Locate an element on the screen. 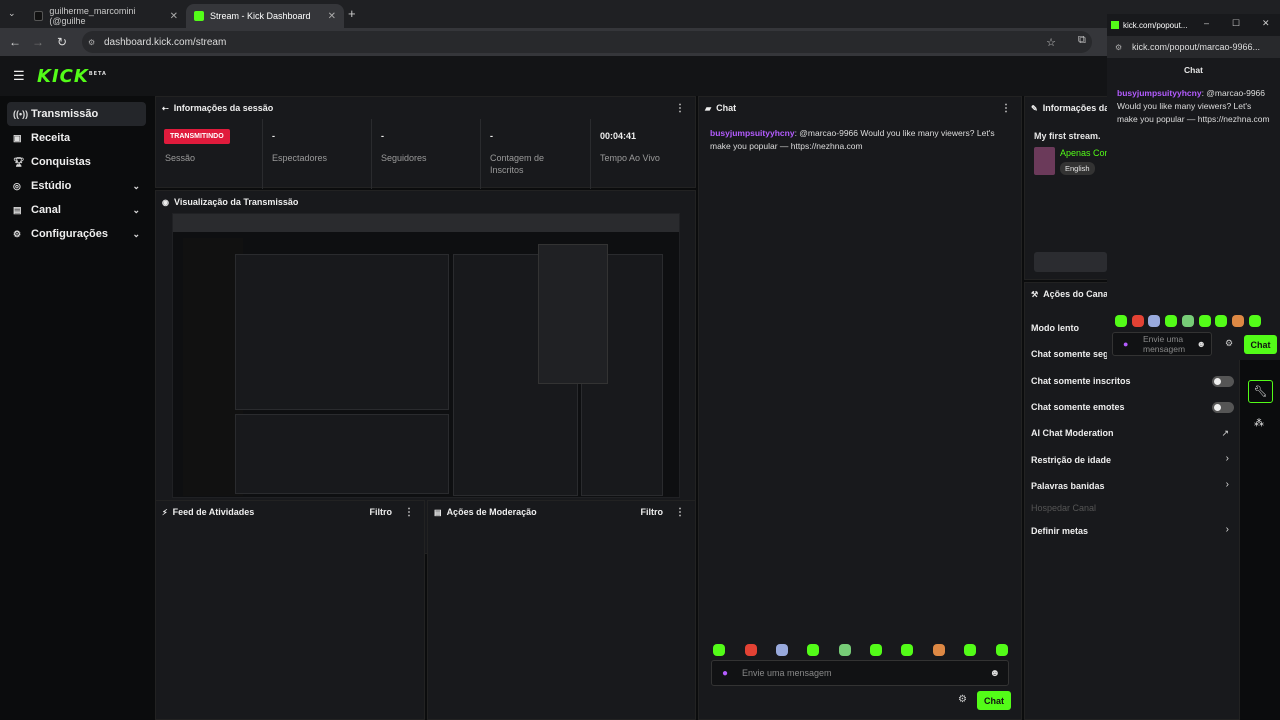 The width and height of the screenshot is (1280, 720). emotes-only-toggle is located at coordinates (1223, 407).